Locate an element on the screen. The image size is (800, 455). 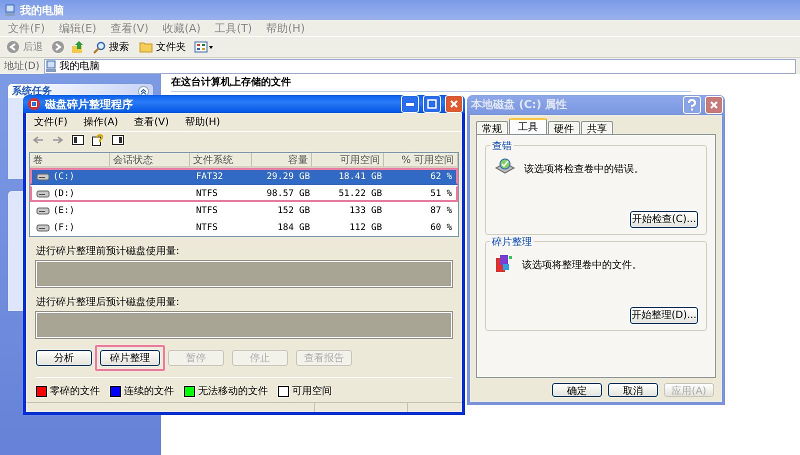
table-row: (C:) FAT32 29.29 GB 18.41 GB 62 % is located at coordinates (244, 176).